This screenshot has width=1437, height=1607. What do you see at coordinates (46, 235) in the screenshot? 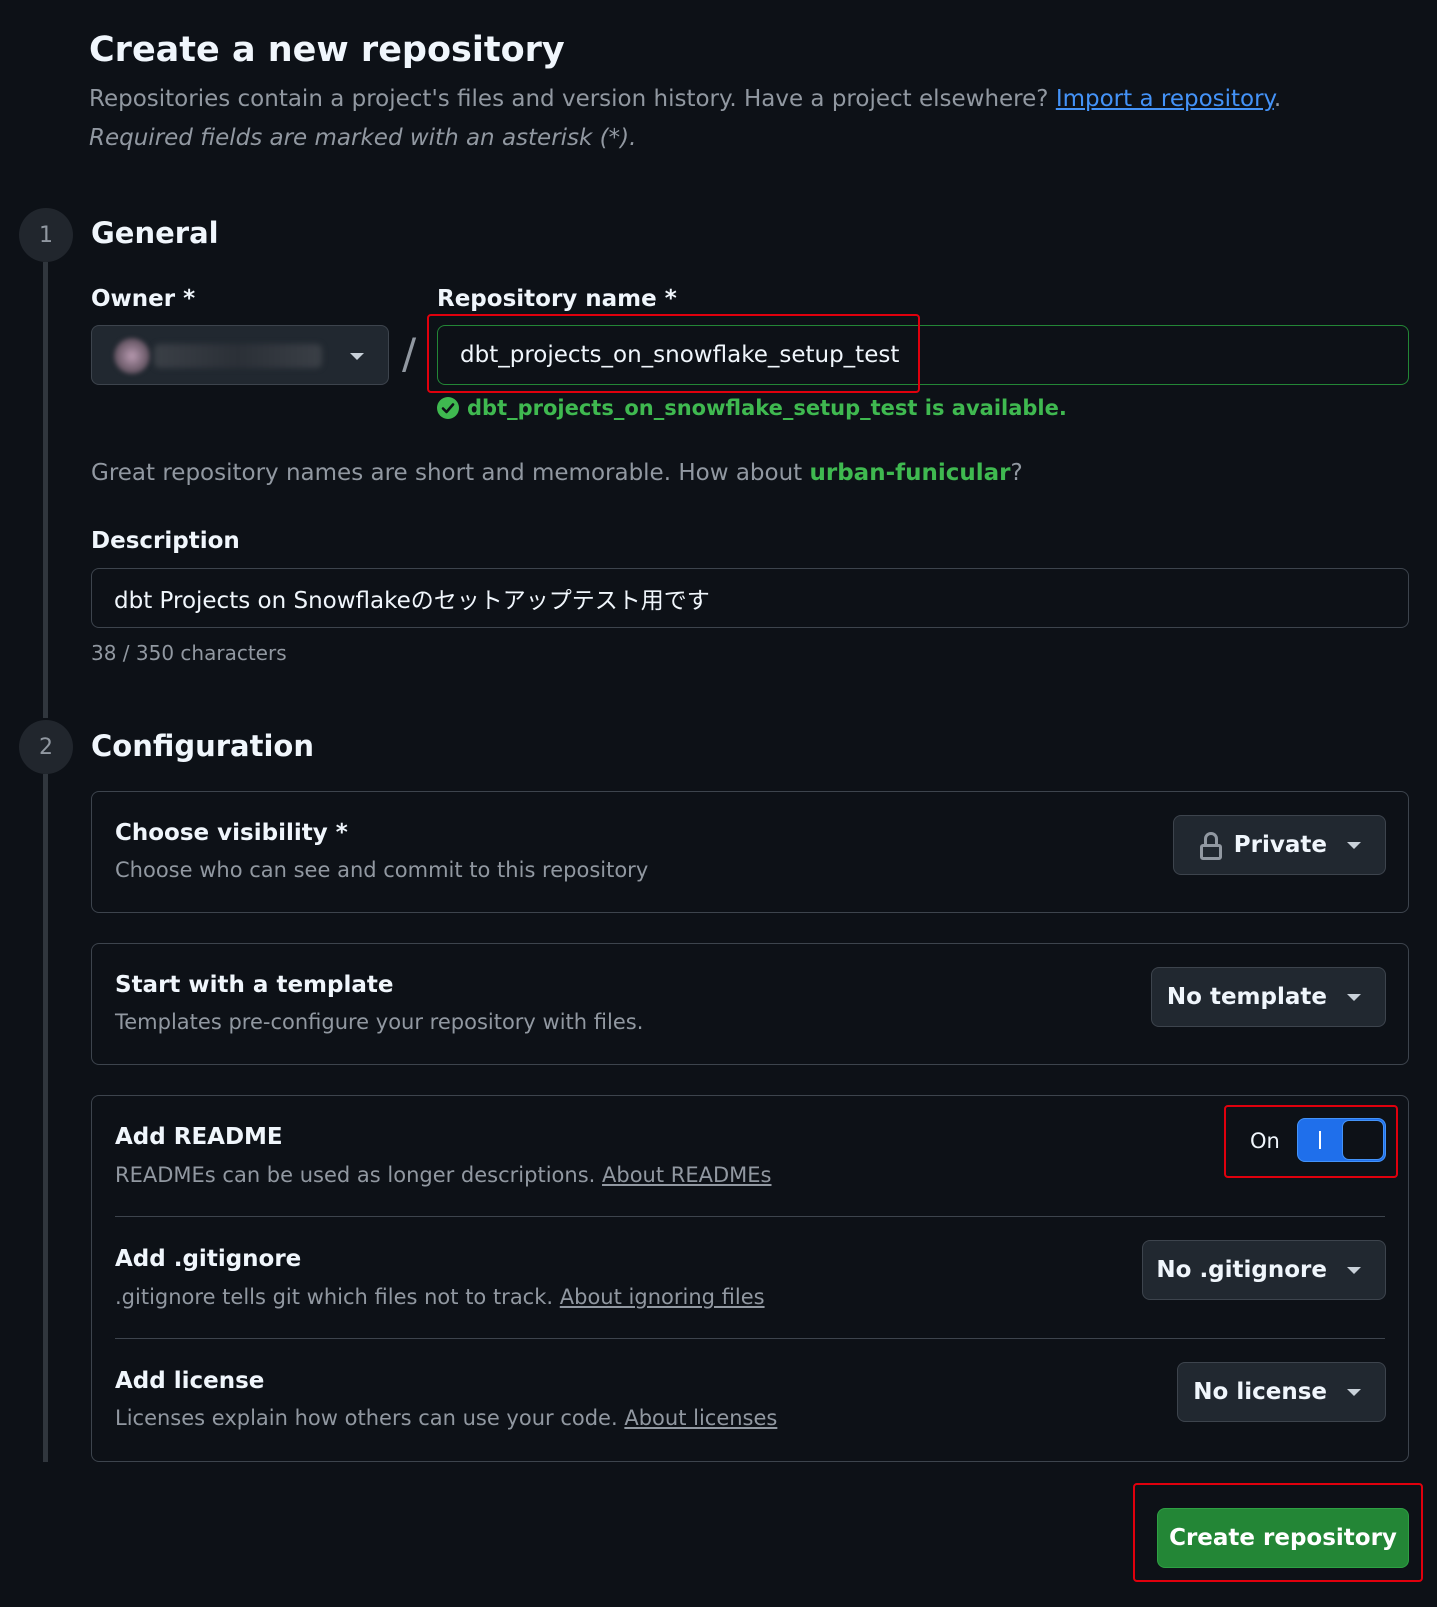
I see `step-number-general: 1` at bounding box center [46, 235].